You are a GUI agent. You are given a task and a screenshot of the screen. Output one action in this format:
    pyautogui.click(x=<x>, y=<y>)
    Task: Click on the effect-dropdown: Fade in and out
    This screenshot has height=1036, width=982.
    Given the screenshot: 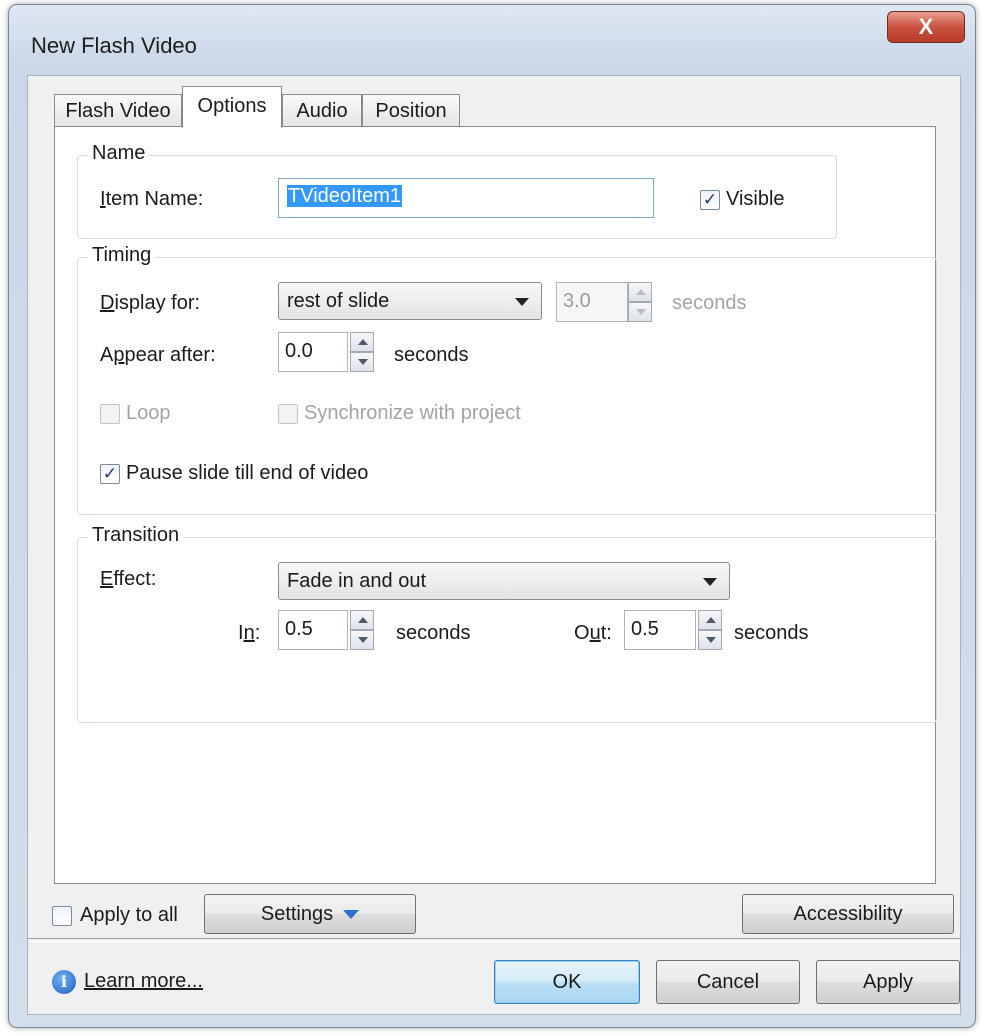 What is the action you would take?
    pyautogui.click(x=504, y=581)
    